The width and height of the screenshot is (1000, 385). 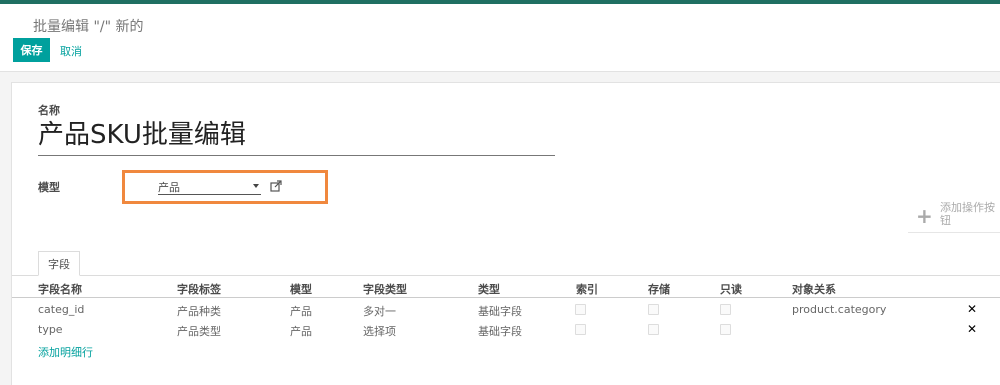 What do you see at coordinates (65, 352) in the screenshot?
I see `add-line-link: 添加明细行` at bounding box center [65, 352].